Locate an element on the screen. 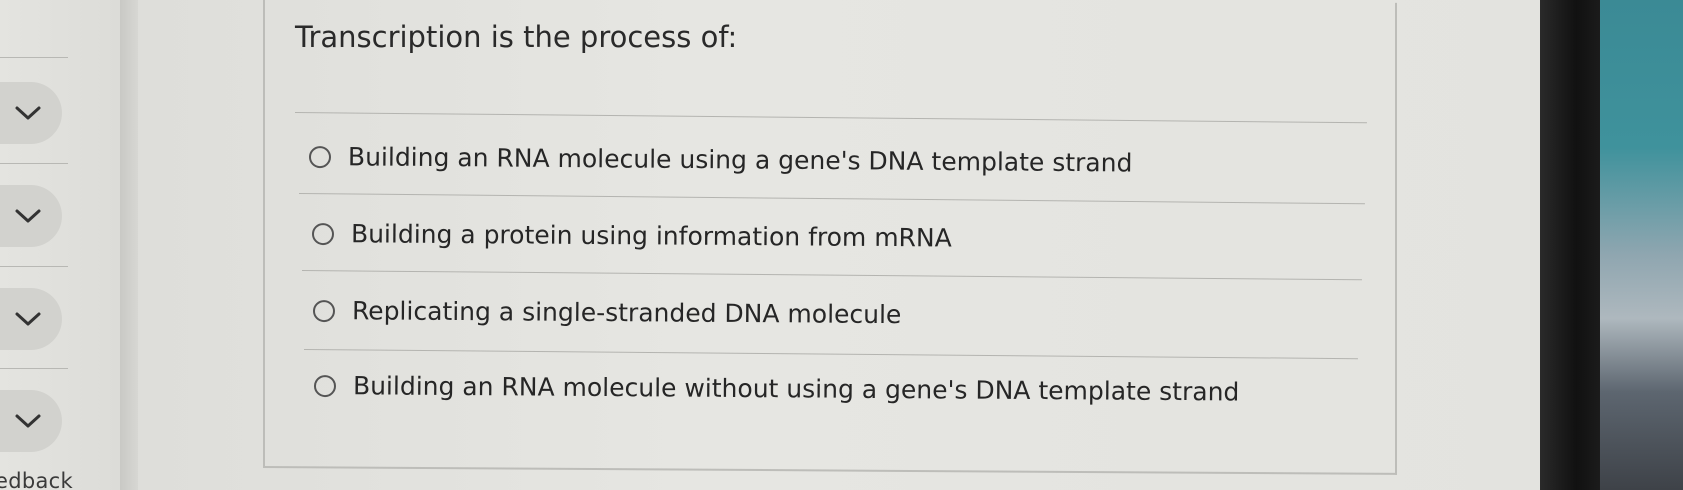  question-nav: edback is located at coordinates (60, 245).